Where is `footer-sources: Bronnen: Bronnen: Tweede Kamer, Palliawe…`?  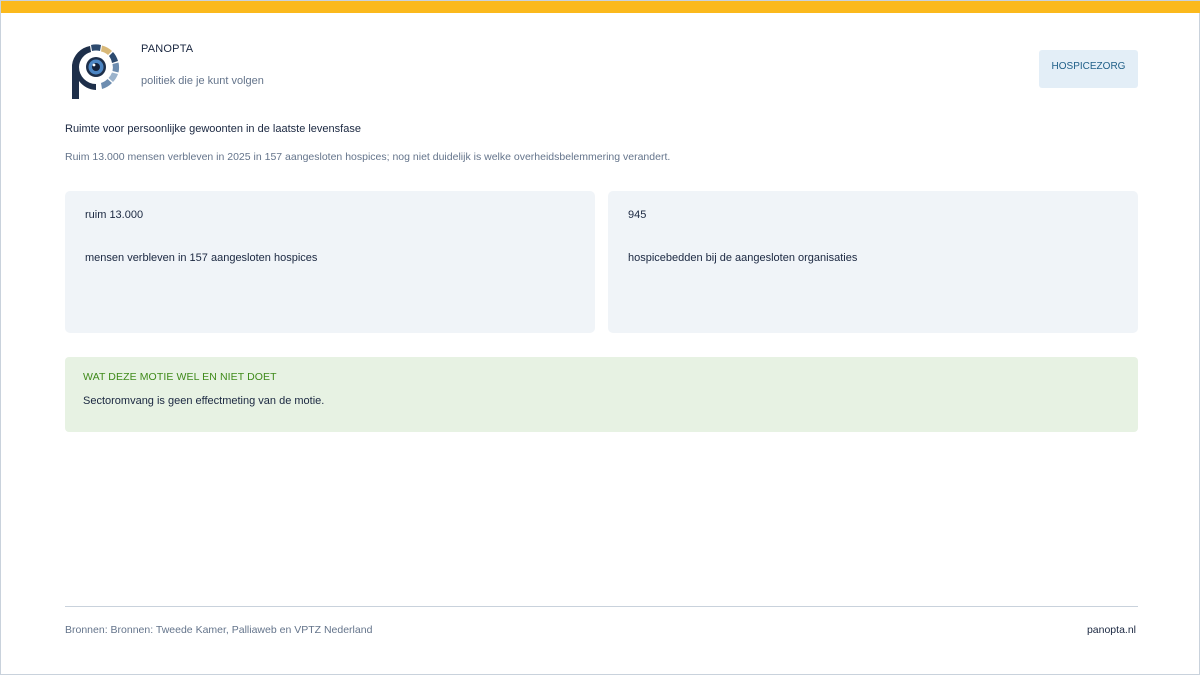 footer-sources: Bronnen: Bronnen: Tweede Kamer, Palliawe… is located at coordinates (219, 630).